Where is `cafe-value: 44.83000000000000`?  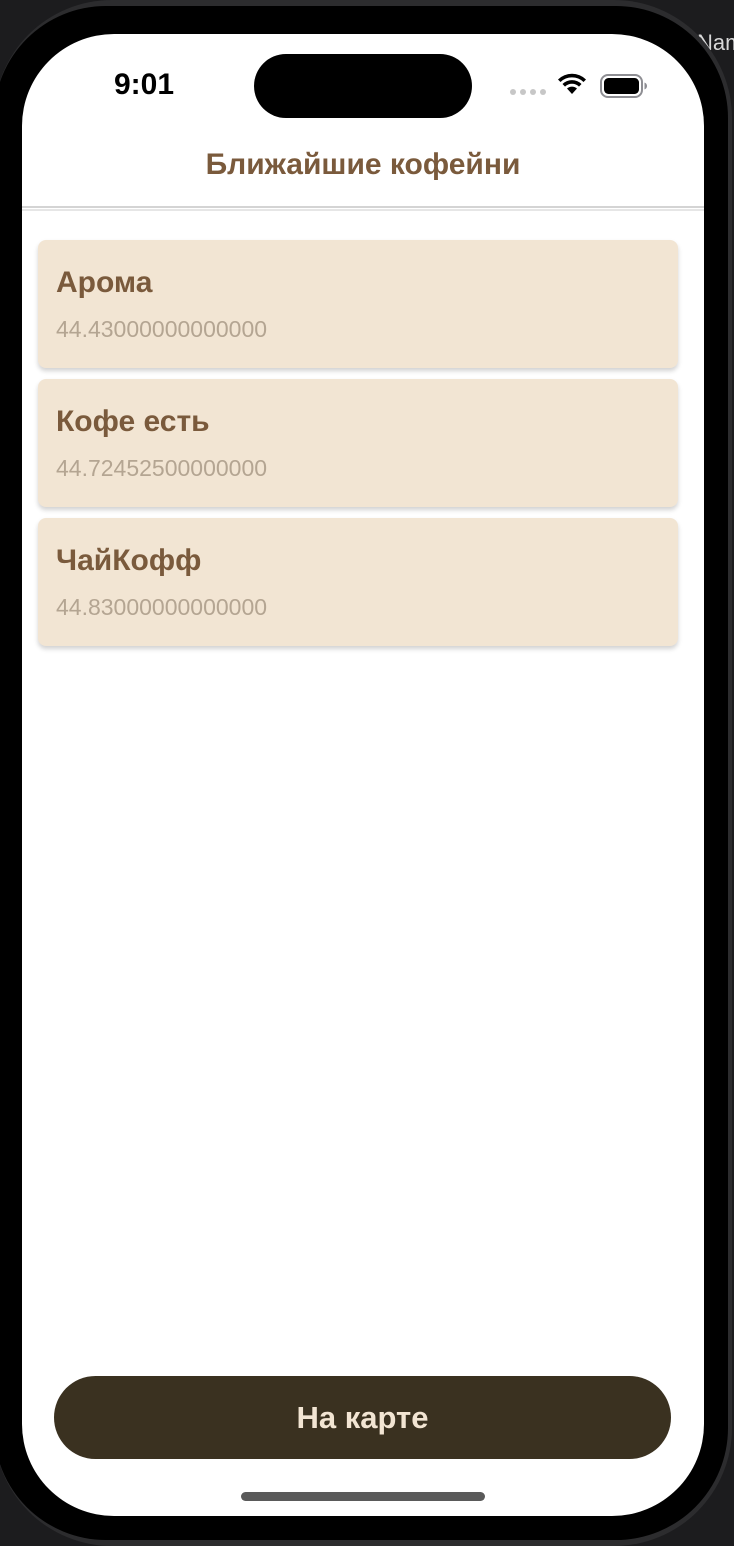
cafe-value: 44.83000000000000 is located at coordinates (162, 607).